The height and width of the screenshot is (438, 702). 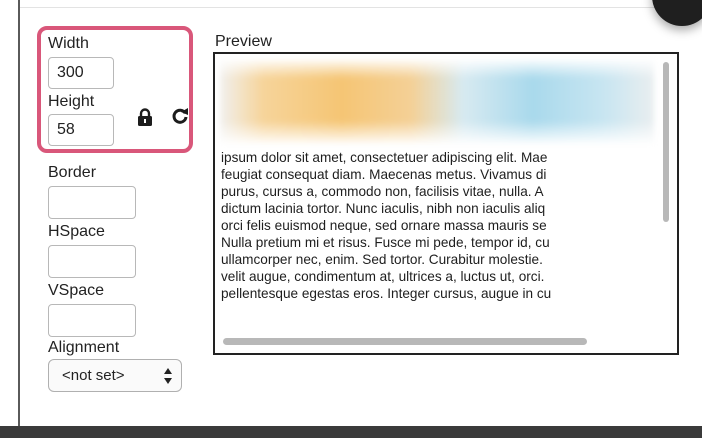 I want to click on dialog-top-divider, so click(x=361, y=7).